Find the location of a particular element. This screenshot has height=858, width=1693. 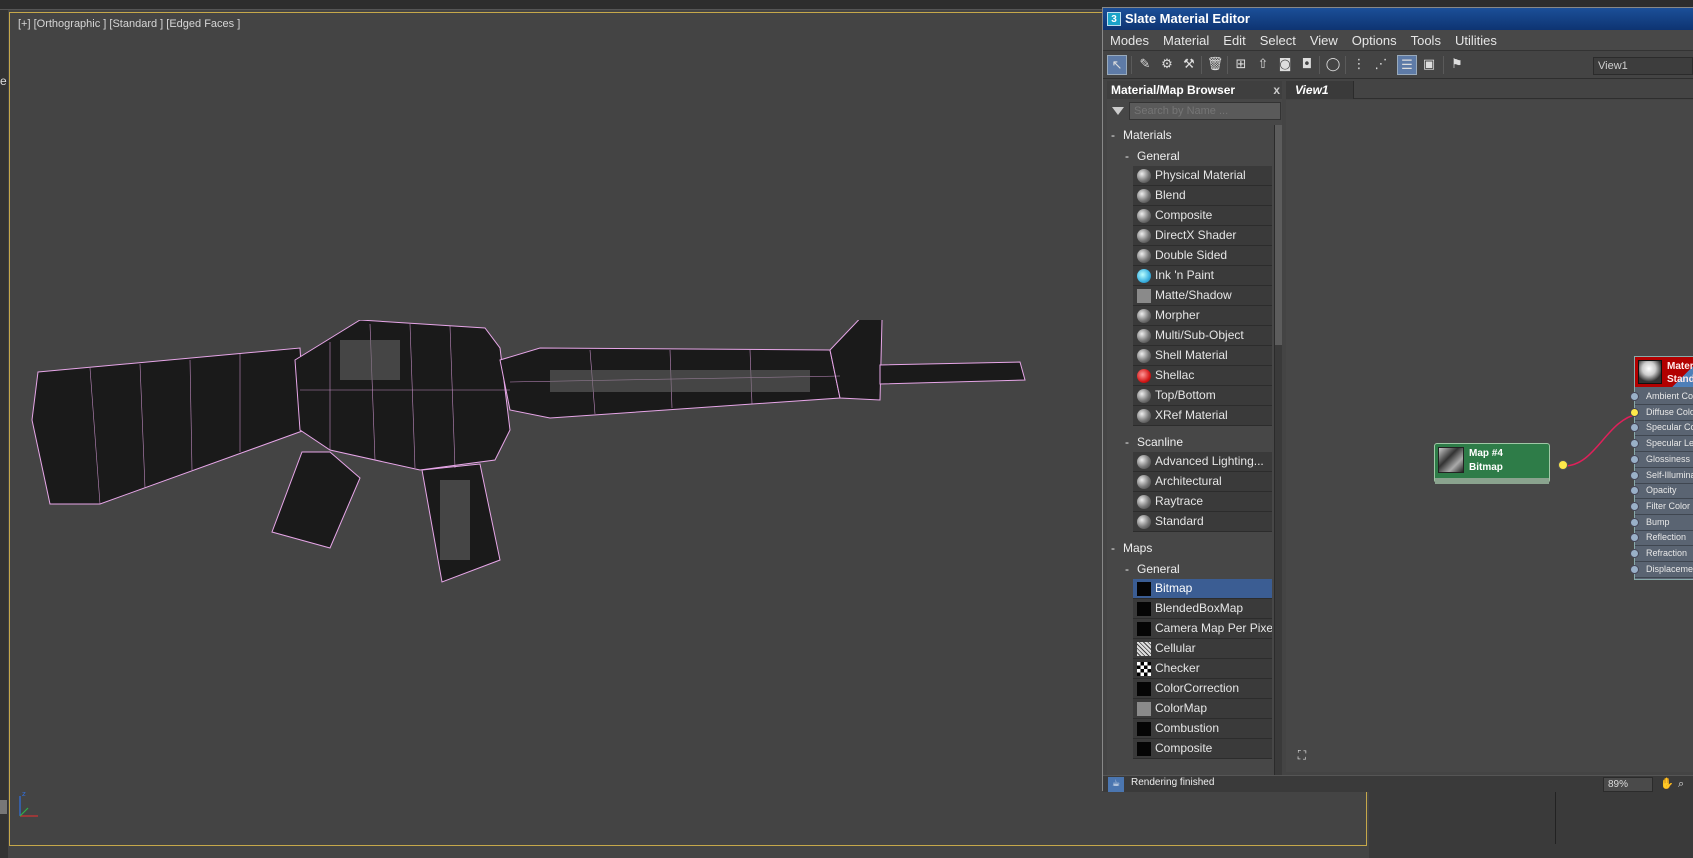

map-item: Camera Map Per Pixel is located at coordinates (1202, 629).